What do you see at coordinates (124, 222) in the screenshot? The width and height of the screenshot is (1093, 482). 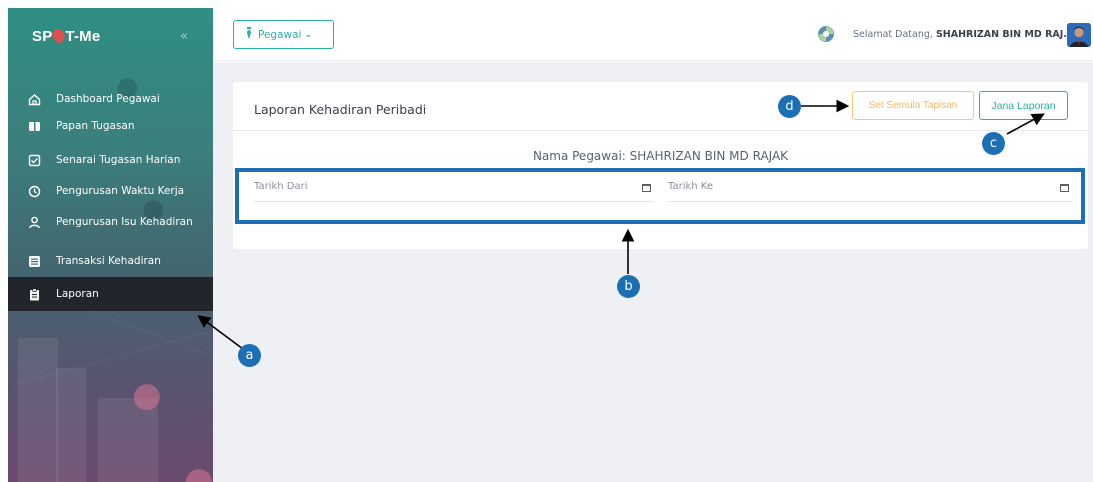 I see `sidebar-item-label: Pengurusan Isu Kehadiran` at bounding box center [124, 222].